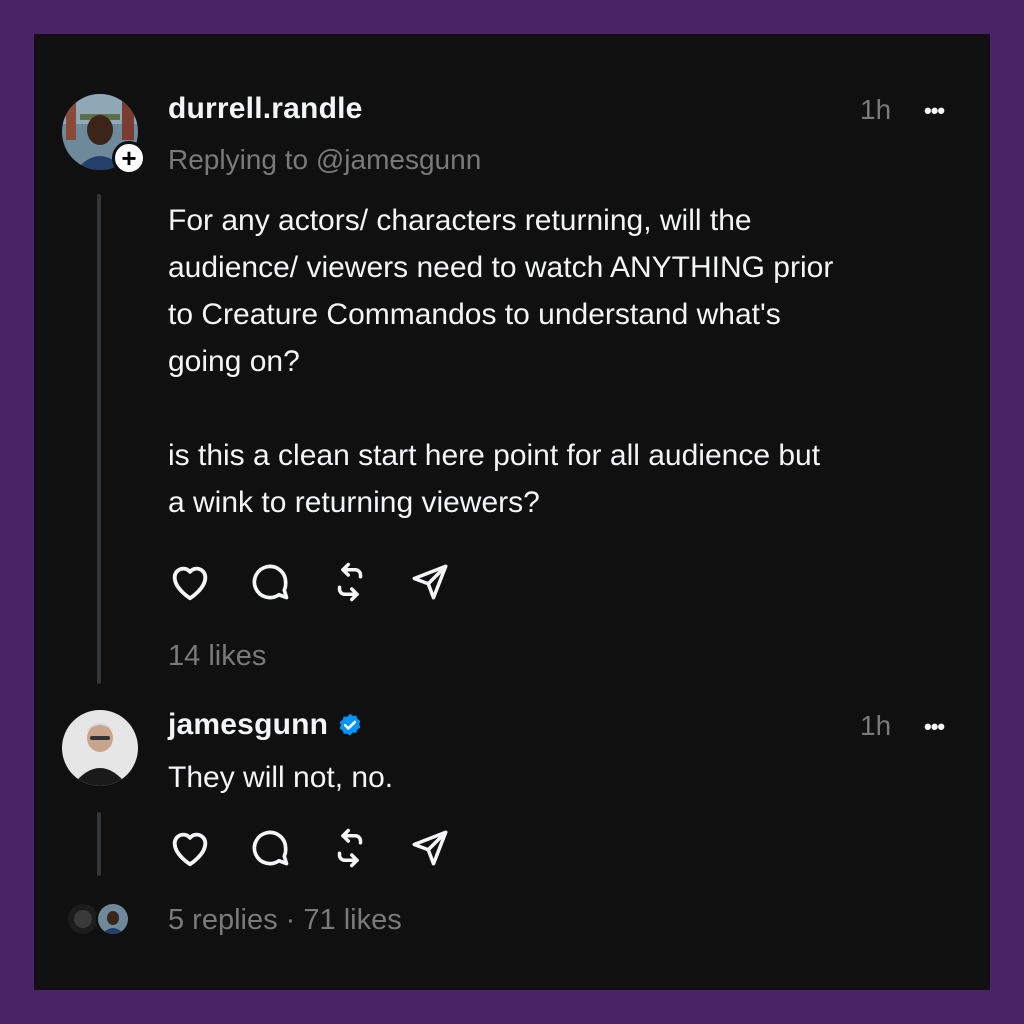 Image resolution: width=1024 pixels, height=1024 pixels. What do you see at coordinates (217, 656) in the screenshot?
I see `post-likes-count: 14 likes` at bounding box center [217, 656].